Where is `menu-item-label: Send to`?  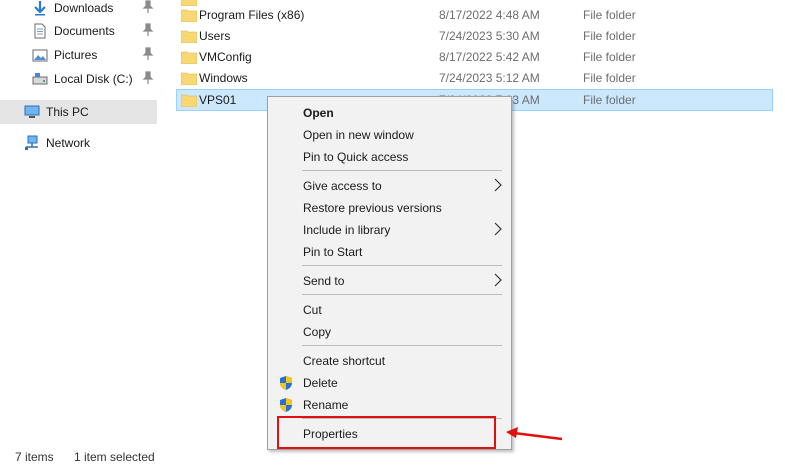
menu-item-label: Send to is located at coordinates (324, 281).